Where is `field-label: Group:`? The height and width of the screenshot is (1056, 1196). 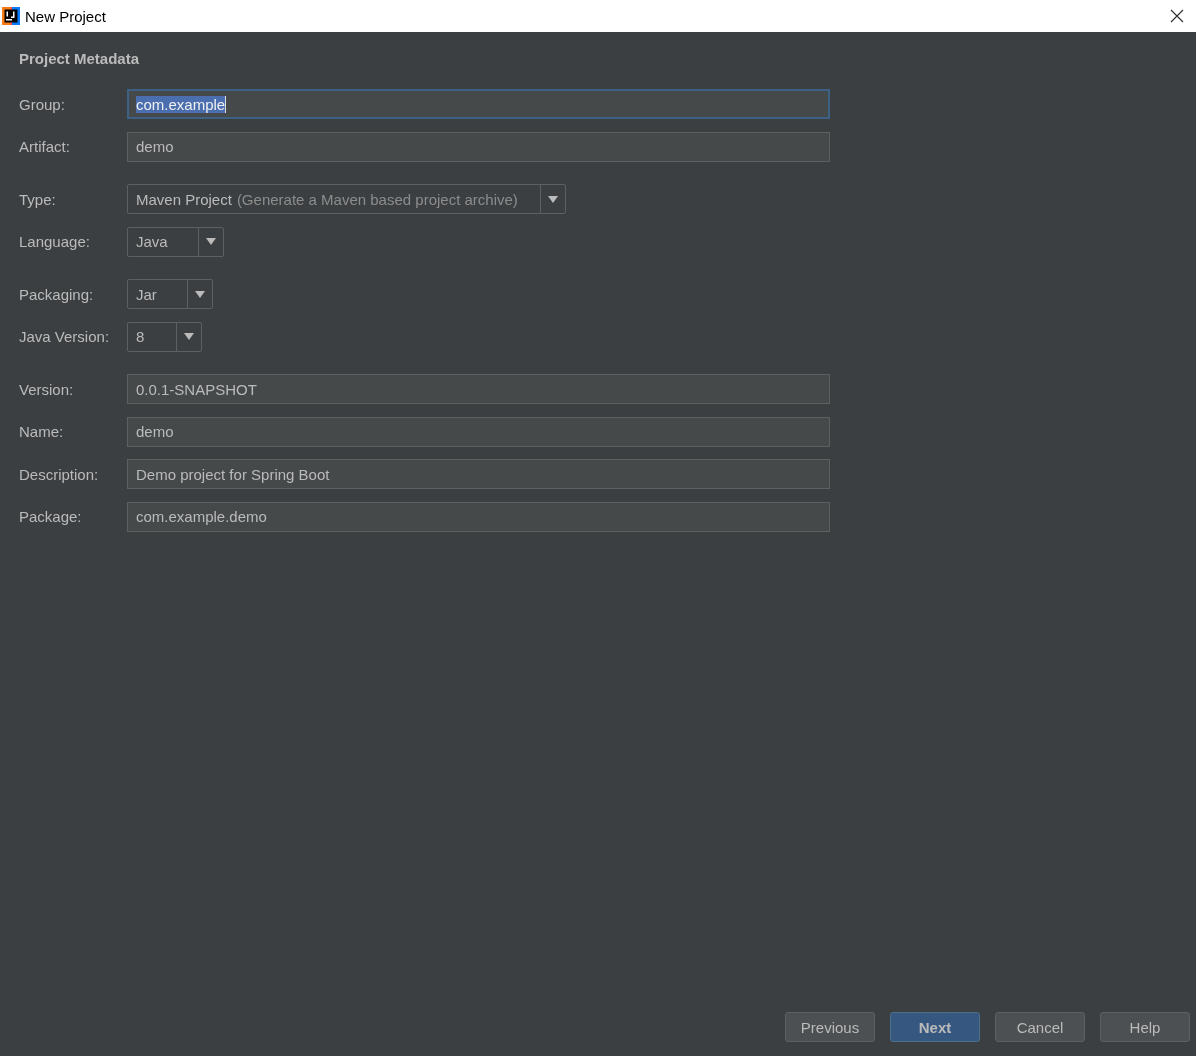
field-label: Group: is located at coordinates (42, 104).